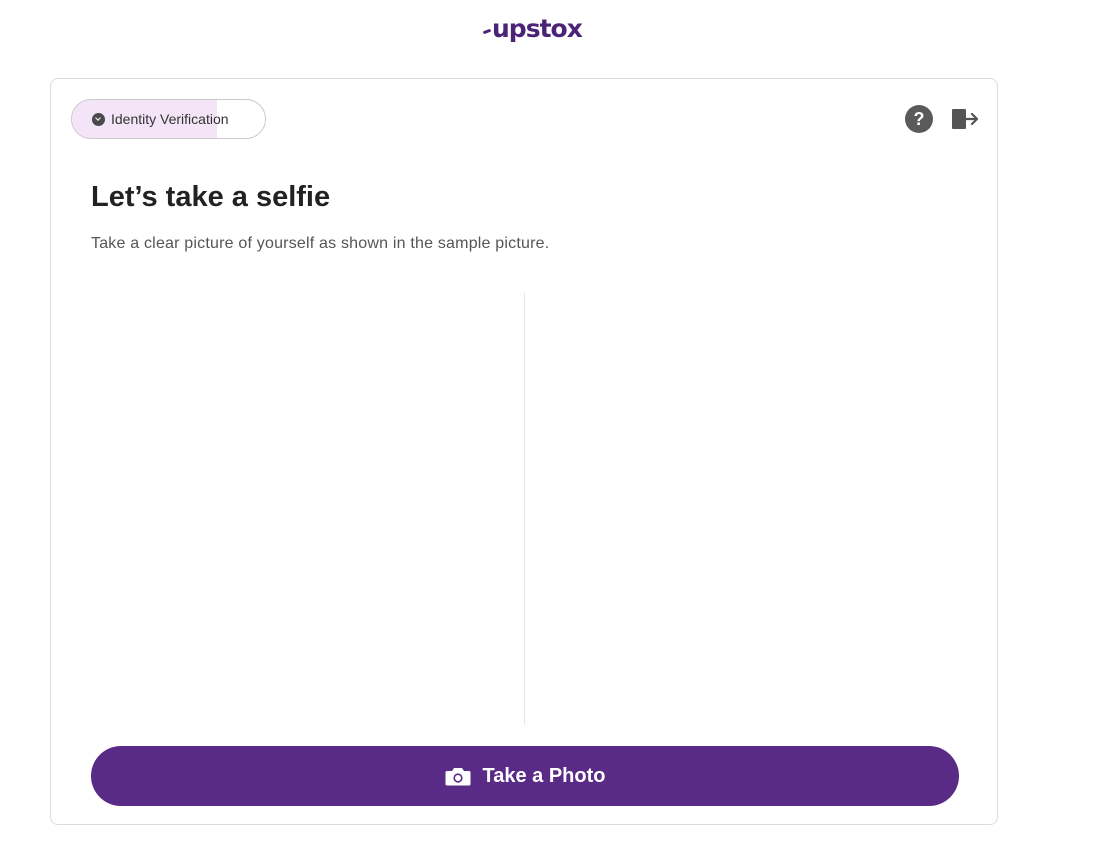 The width and height of the screenshot is (1097, 850). I want to click on logout-icon, so click(965, 119).